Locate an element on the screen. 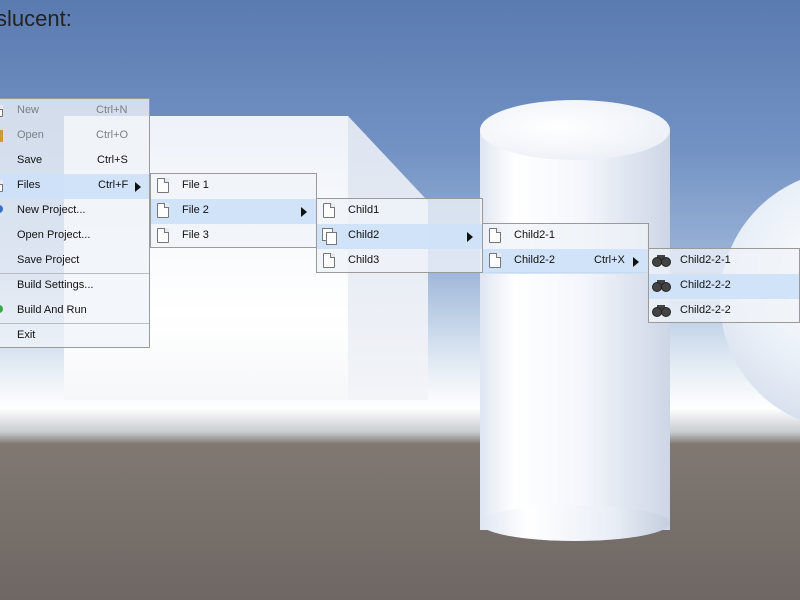 This screenshot has width=800, height=600. menu-item-label: Child3 is located at coordinates (364, 260).